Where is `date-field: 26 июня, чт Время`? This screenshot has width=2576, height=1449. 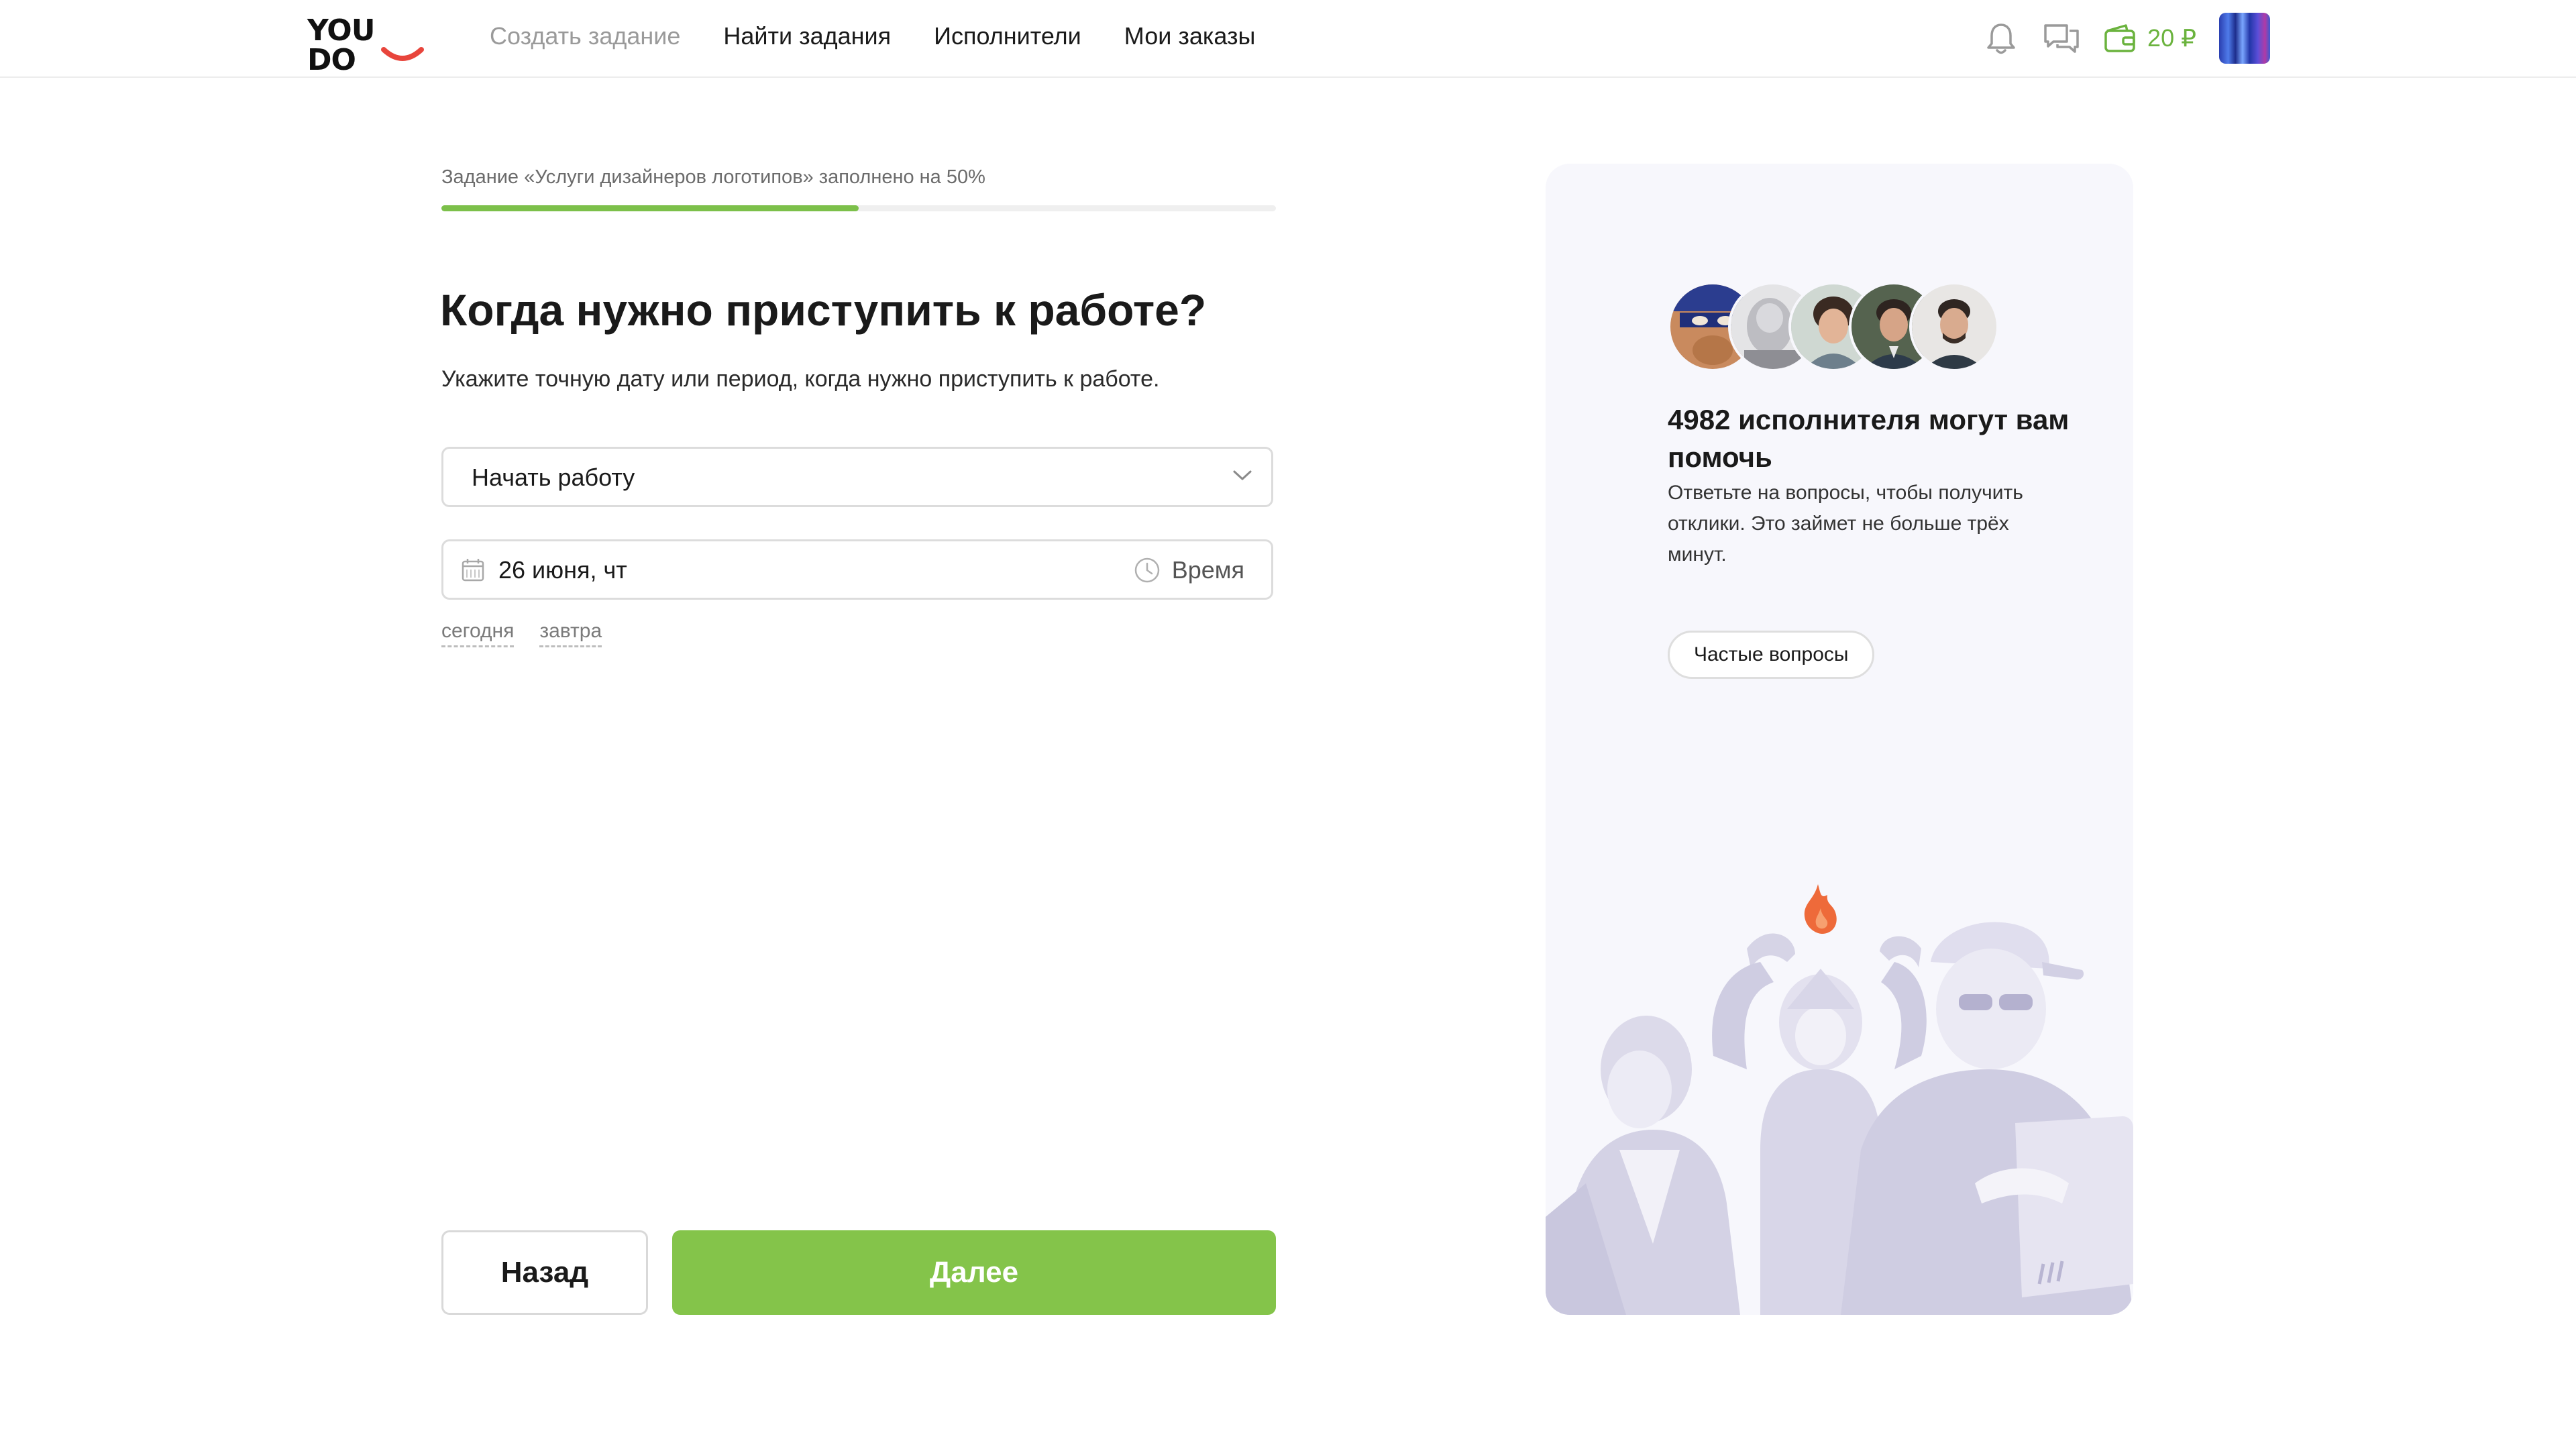
date-field: 26 июня, чт Время is located at coordinates (857, 569).